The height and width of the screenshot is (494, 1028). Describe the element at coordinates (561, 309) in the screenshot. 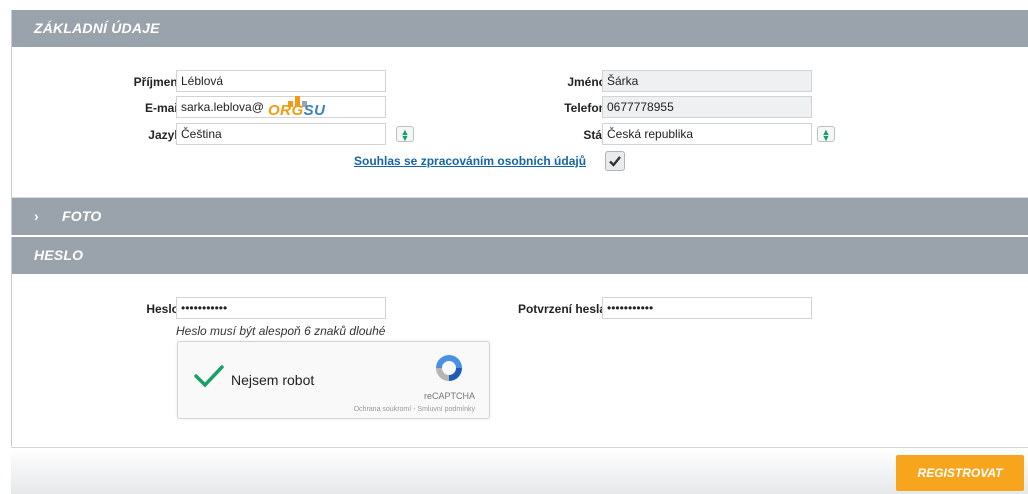

I see `password-confirm-label: Potvrzení hesla` at that location.